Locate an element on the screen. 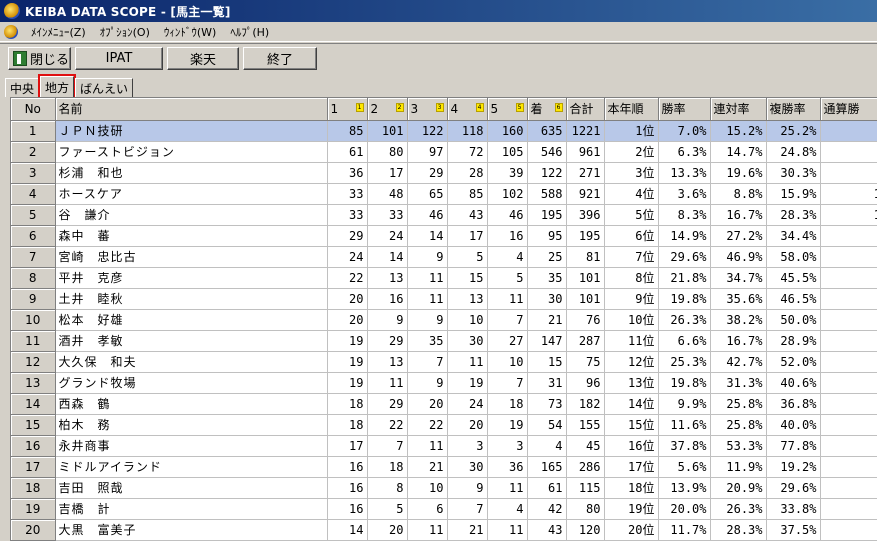 This screenshot has width=877, height=541. cell-fourth-count: 30 is located at coordinates (467, 341).